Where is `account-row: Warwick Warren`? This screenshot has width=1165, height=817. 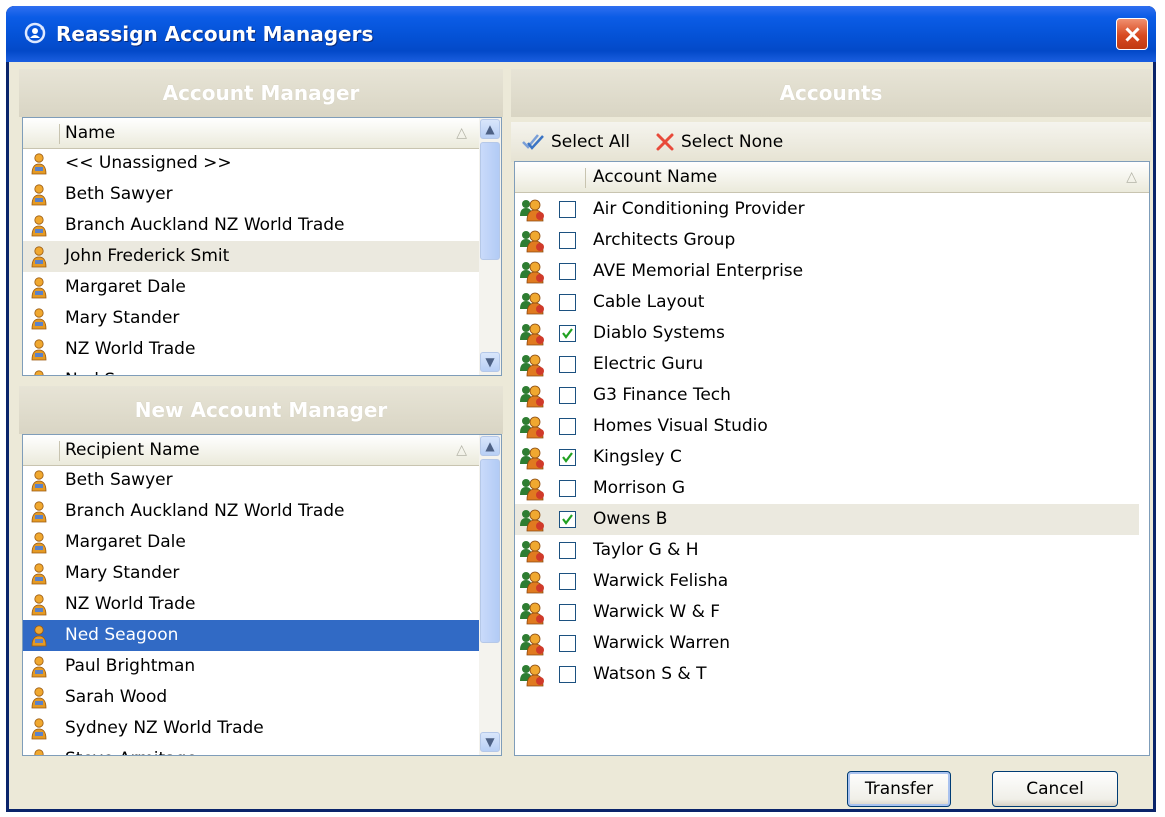
account-row: Warwick Warren is located at coordinates (827, 643).